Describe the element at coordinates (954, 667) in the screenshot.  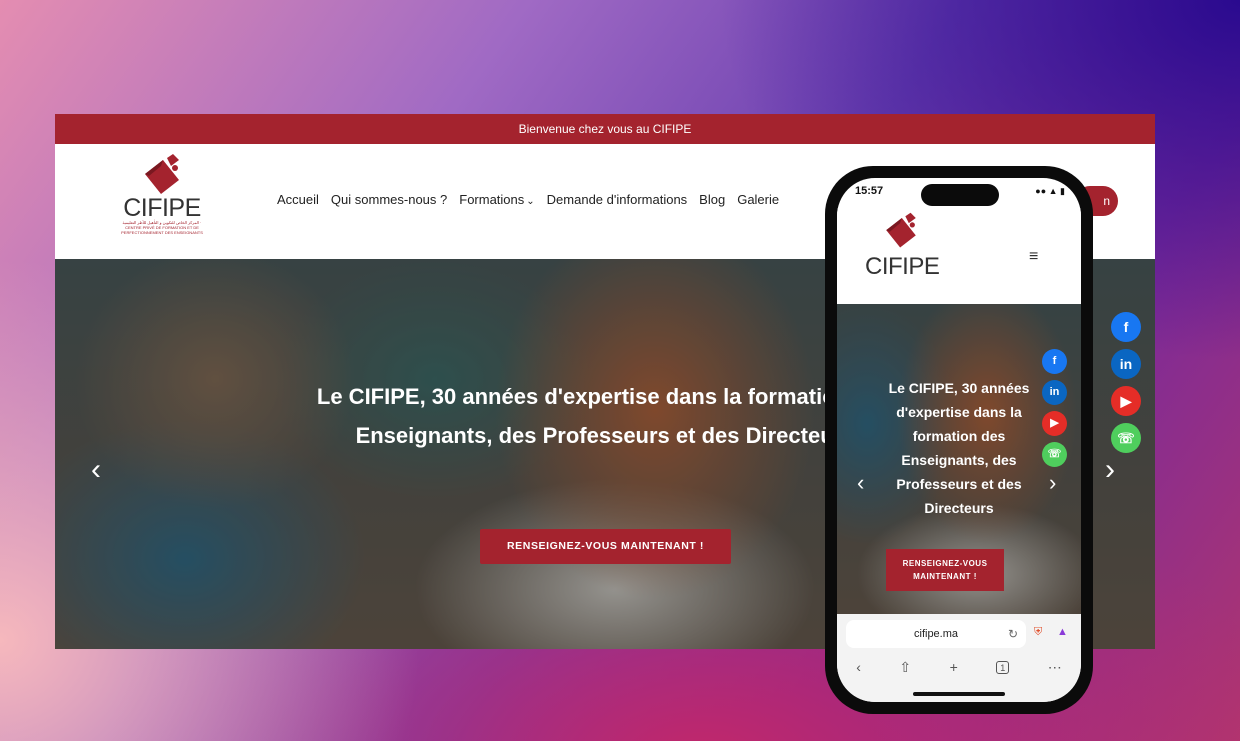
I see `new-tab-icon: +` at that location.